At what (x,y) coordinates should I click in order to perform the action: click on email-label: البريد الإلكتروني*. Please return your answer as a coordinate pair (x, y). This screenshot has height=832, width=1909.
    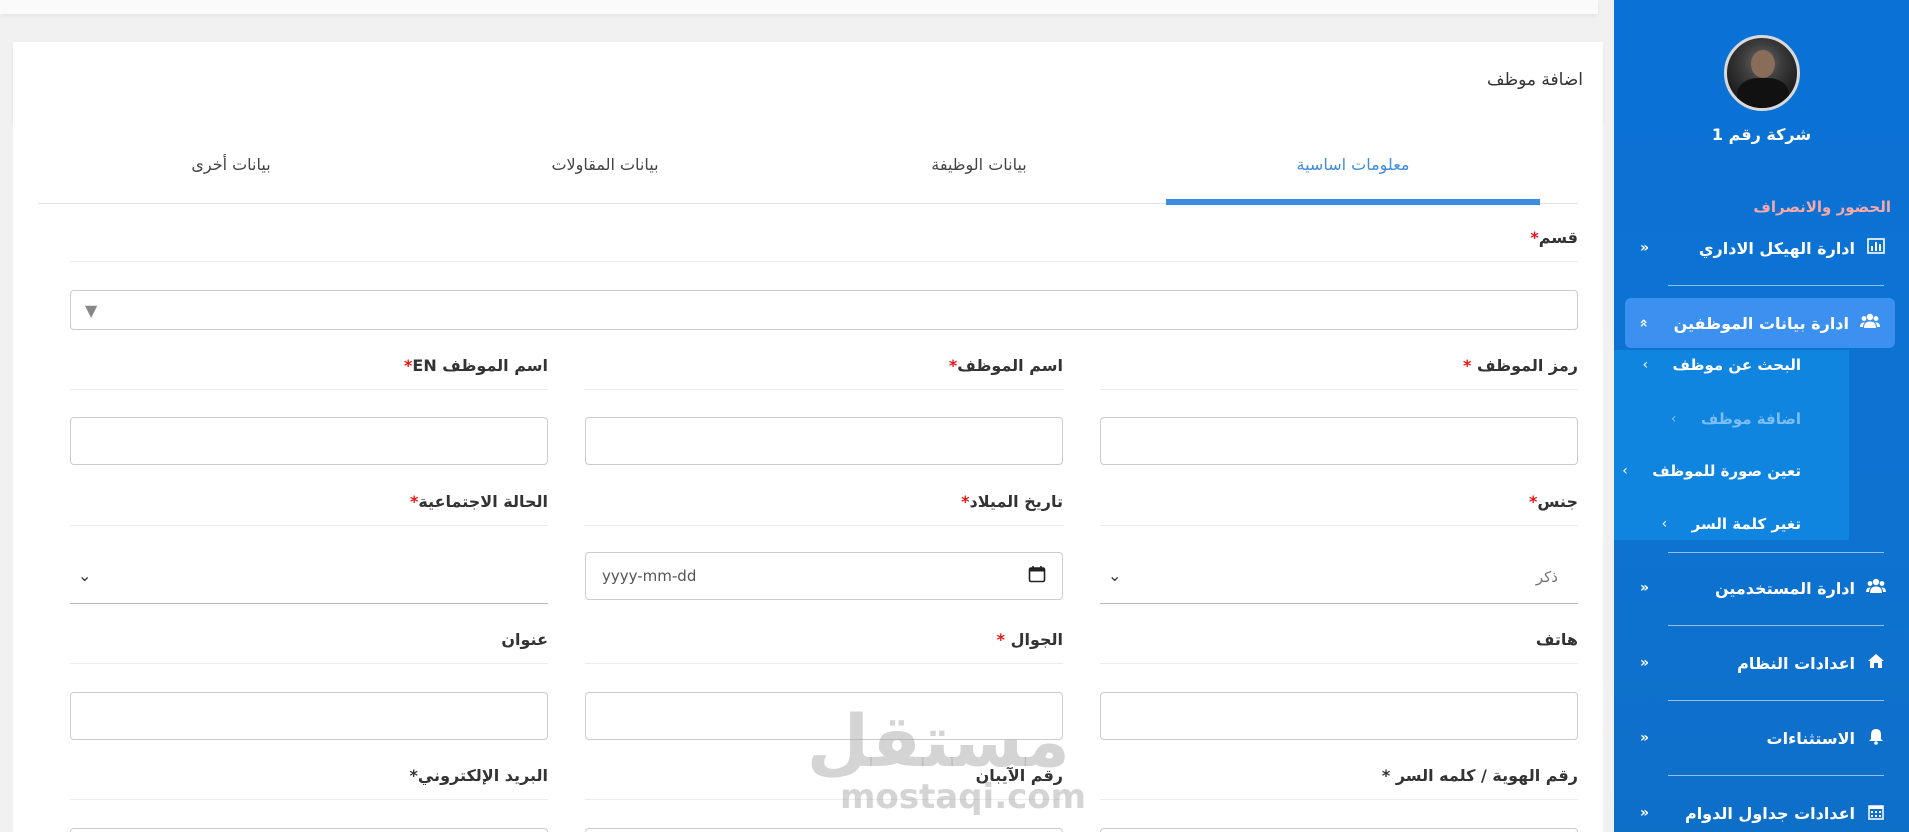
    Looking at the image, I should click on (309, 783).